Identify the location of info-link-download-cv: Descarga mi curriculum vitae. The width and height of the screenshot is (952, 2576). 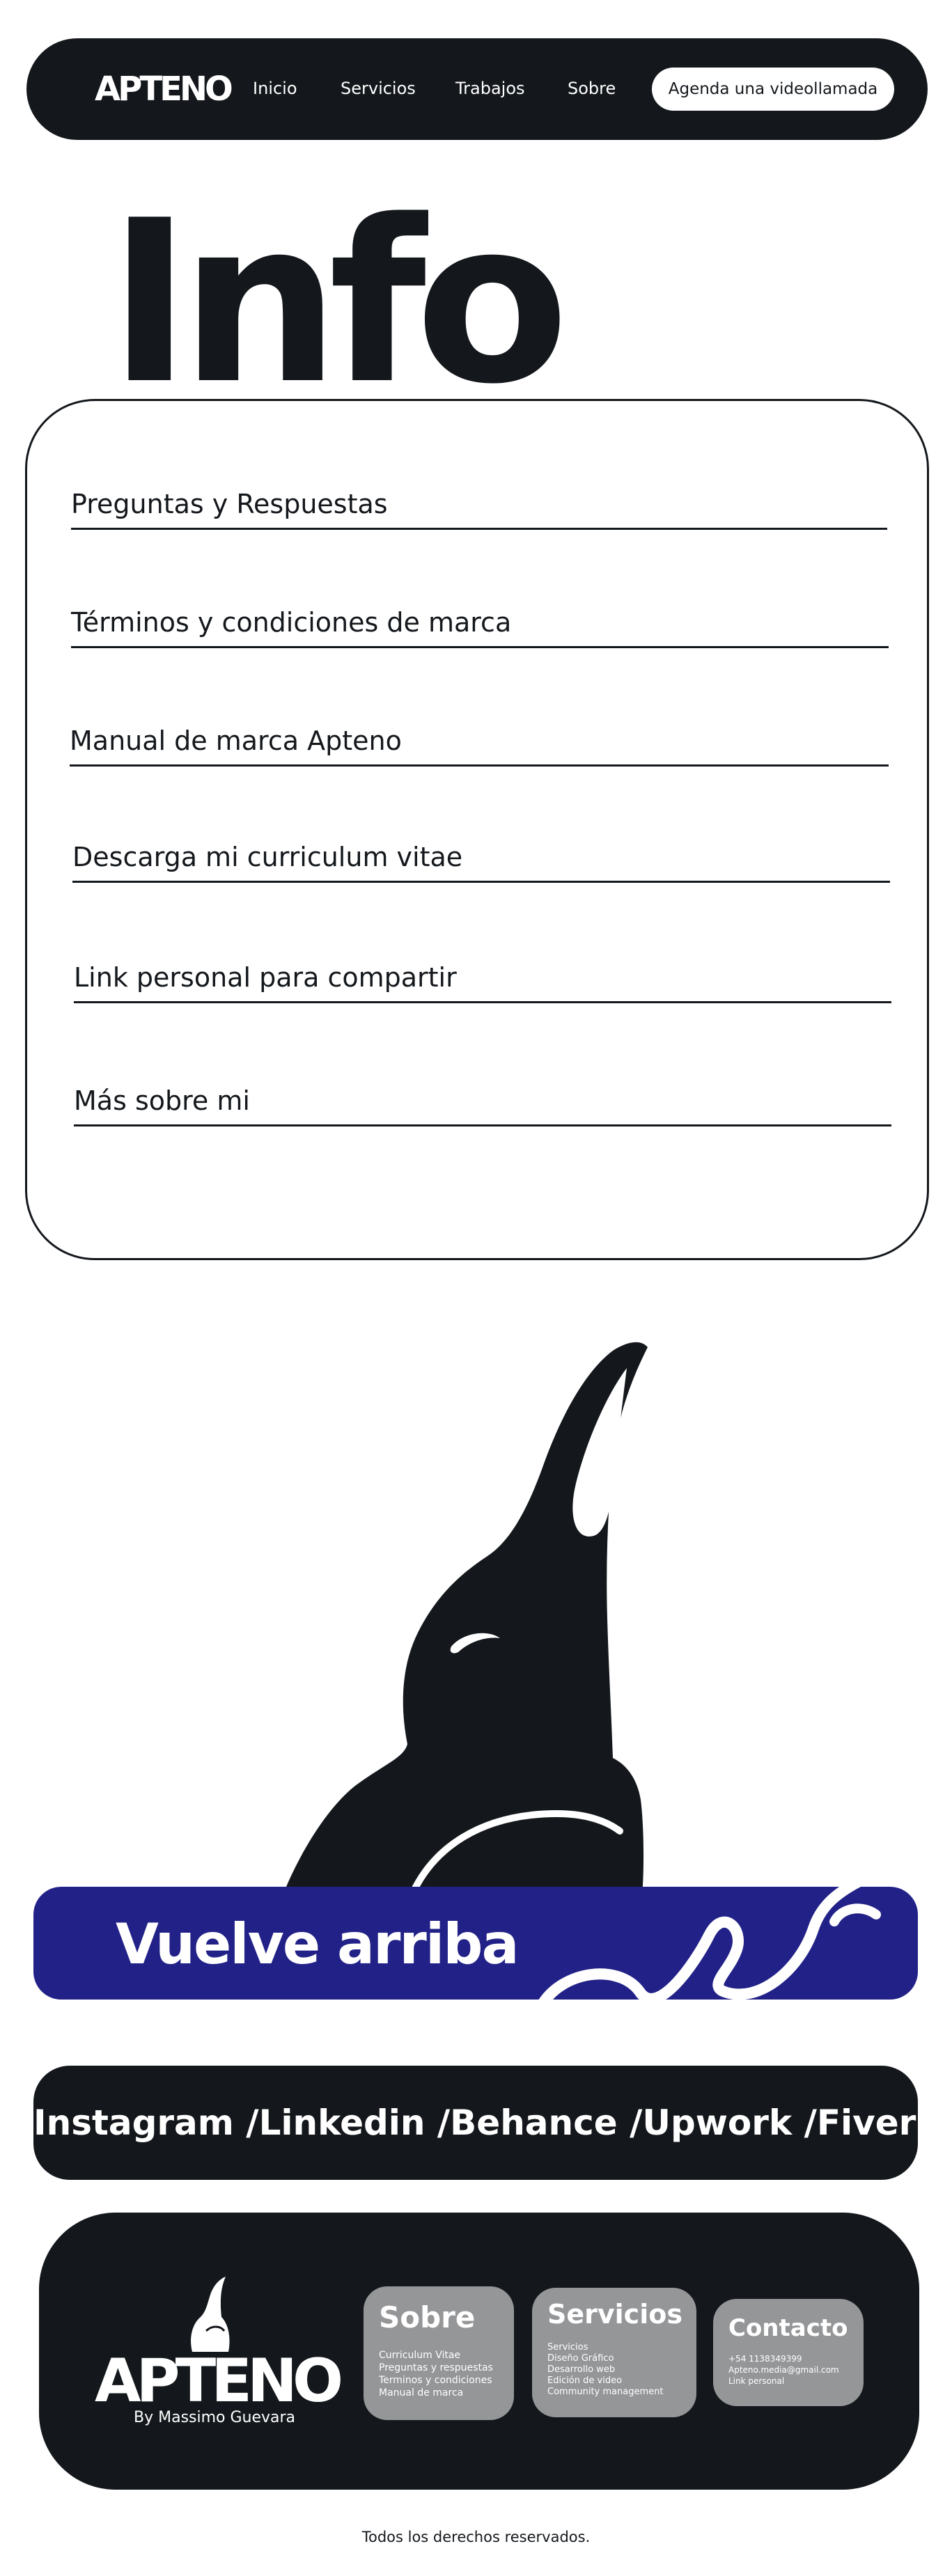
(481, 862).